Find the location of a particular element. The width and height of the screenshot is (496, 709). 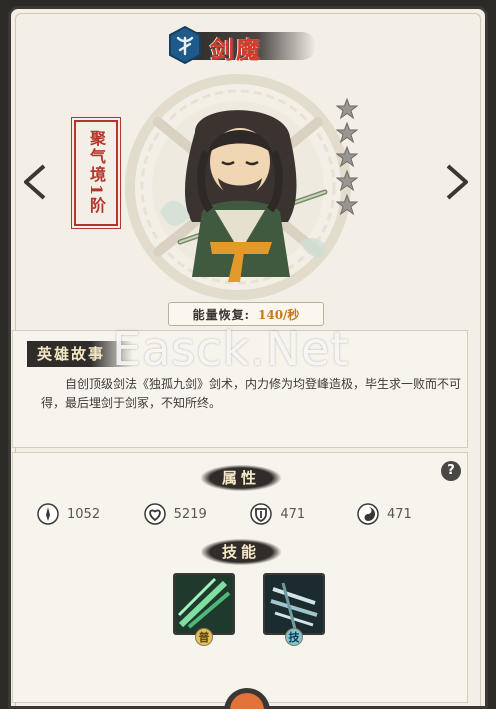

class-emblem-icon is located at coordinates (185, 45).